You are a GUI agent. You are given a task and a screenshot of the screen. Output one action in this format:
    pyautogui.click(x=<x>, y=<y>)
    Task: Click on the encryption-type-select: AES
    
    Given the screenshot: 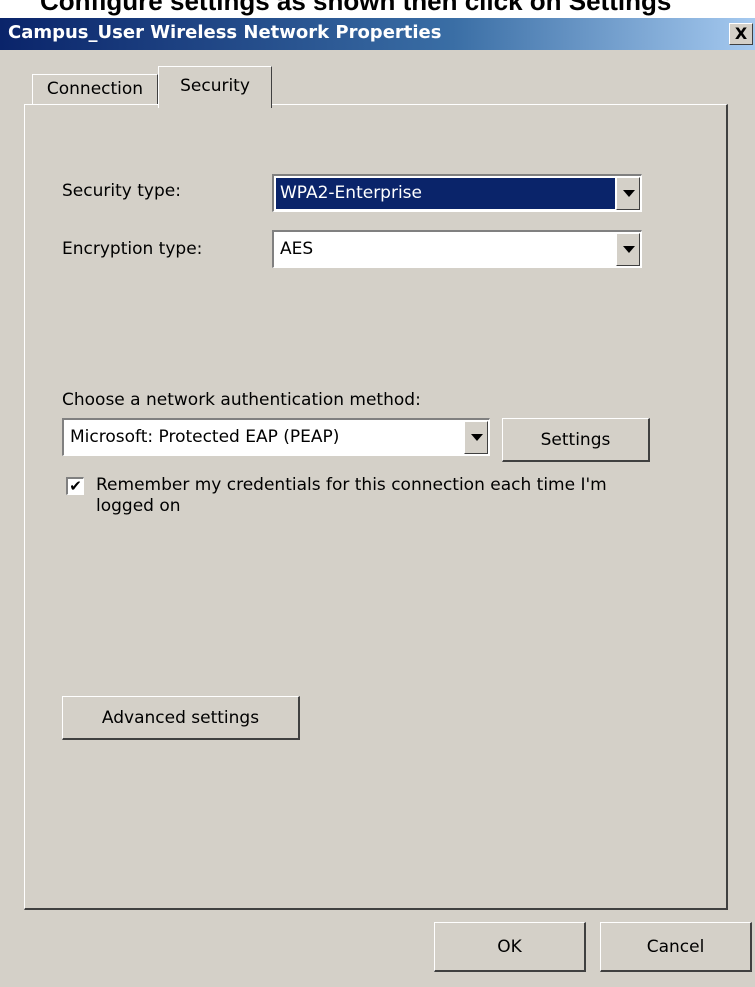 What is the action you would take?
    pyautogui.click(x=457, y=249)
    